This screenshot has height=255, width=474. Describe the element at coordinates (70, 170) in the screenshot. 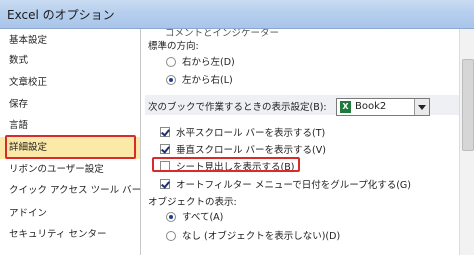

I see `sidebar-item-ribbon: リボンのユーザー設定` at that location.